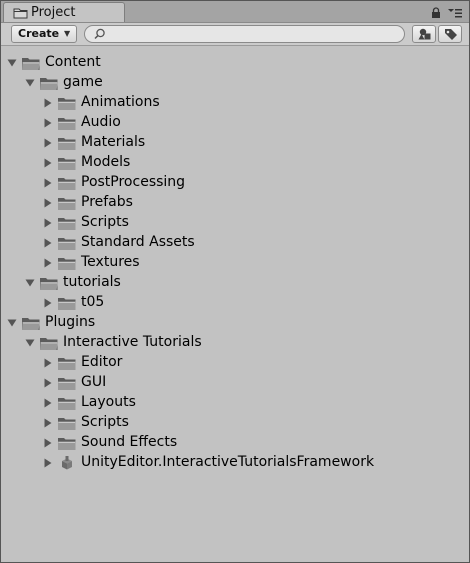 This screenshot has height=563, width=470. I want to click on tree-item-label: PostProcessing, so click(133, 182).